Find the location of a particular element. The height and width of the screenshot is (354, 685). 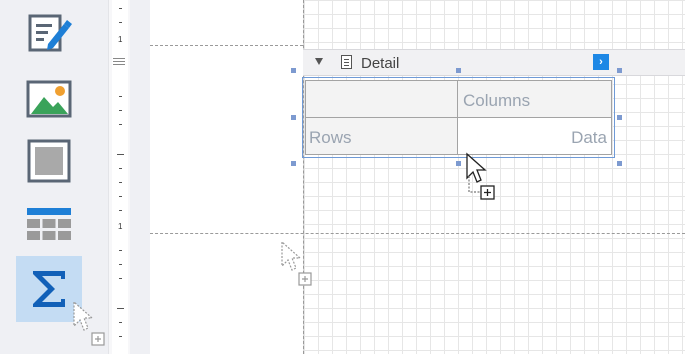

pivot-corner-cell is located at coordinates (382, 99).